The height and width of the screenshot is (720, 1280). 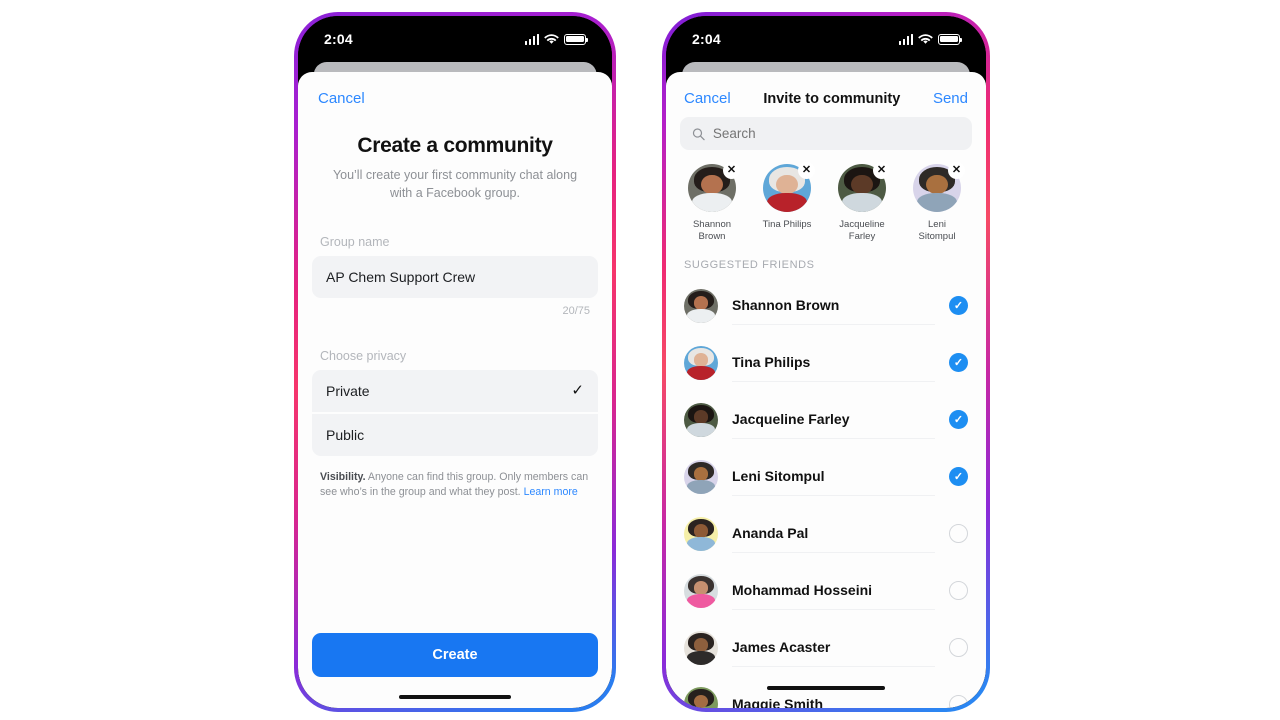 What do you see at coordinates (455, 92) in the screenshot?
I see `sheet-nav-left: Cancel` at bounding box center [455, 92].